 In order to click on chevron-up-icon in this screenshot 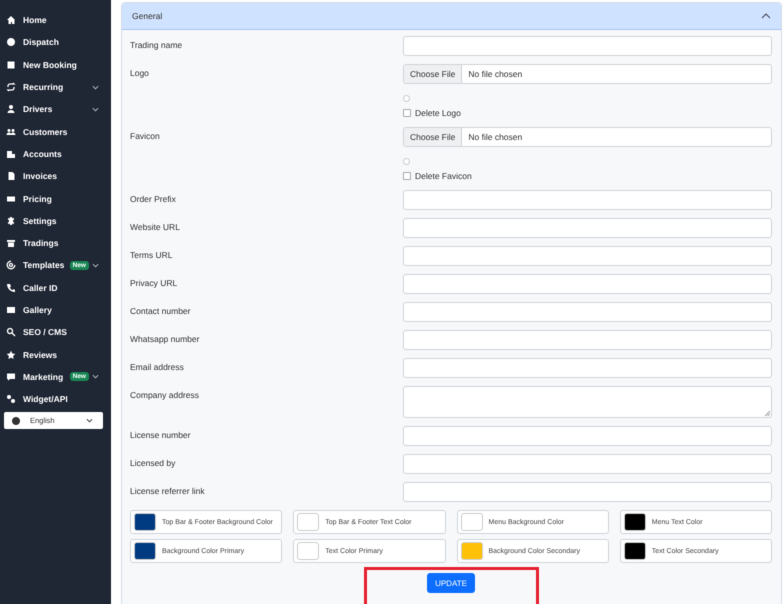, I will do `click(766, 16)`.